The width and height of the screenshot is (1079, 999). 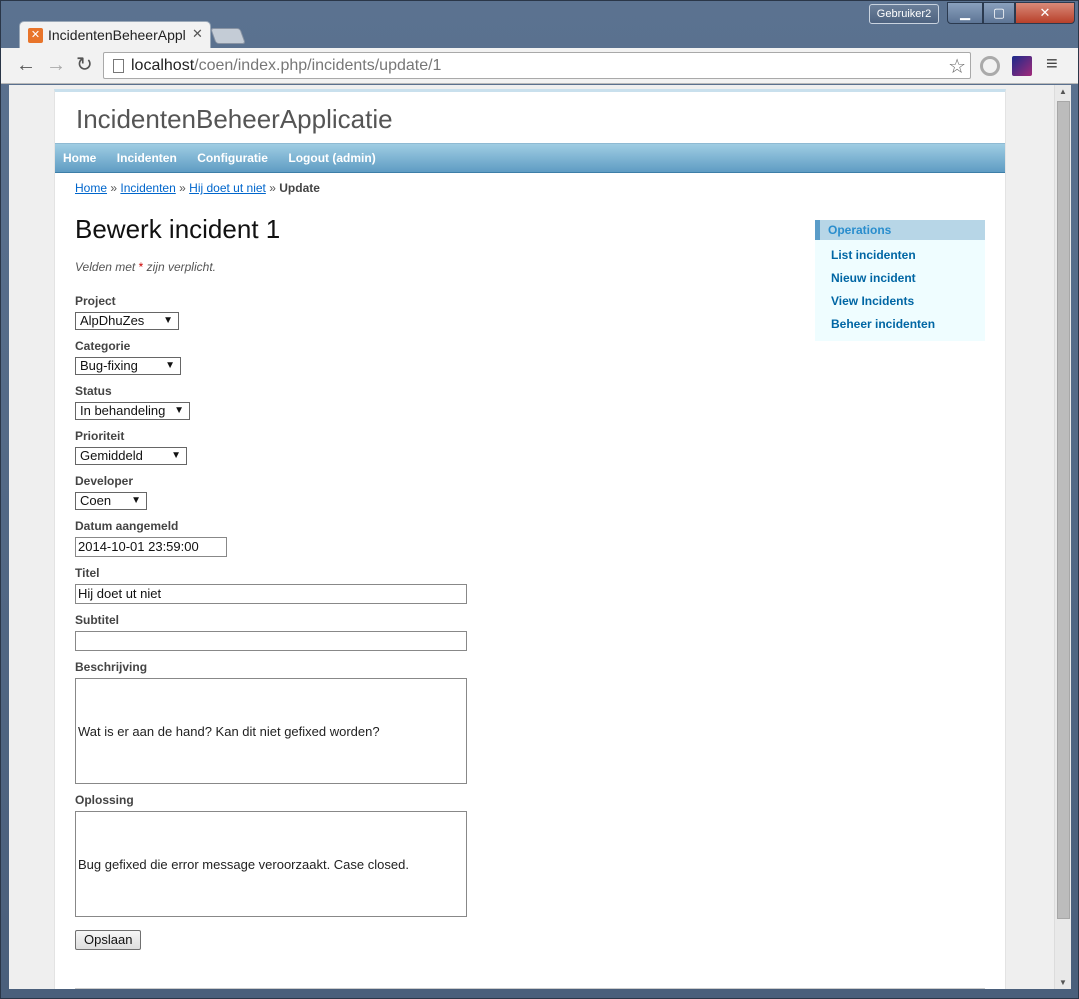 What do you see at coordinates (56, 65) in the screenshot?
I see `forward-arrow-icon: →` at bounding box center [56, 65].